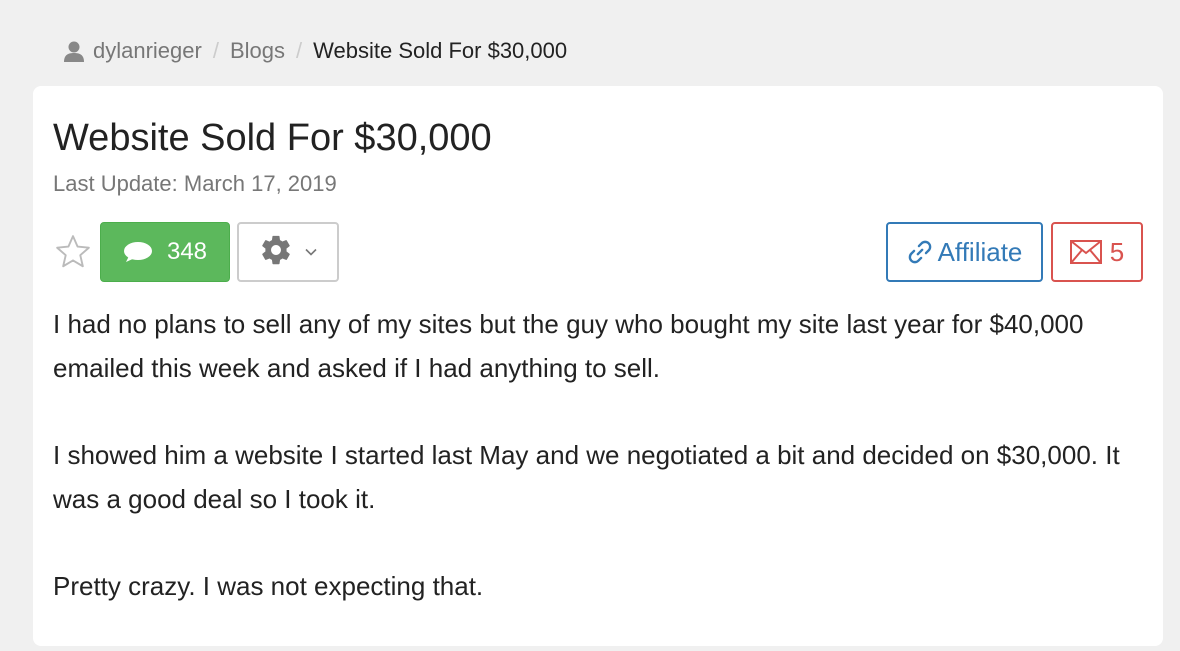 This screenshot has height=651, width=1180. I want to click on favorite-star-button, so click(73, 252).